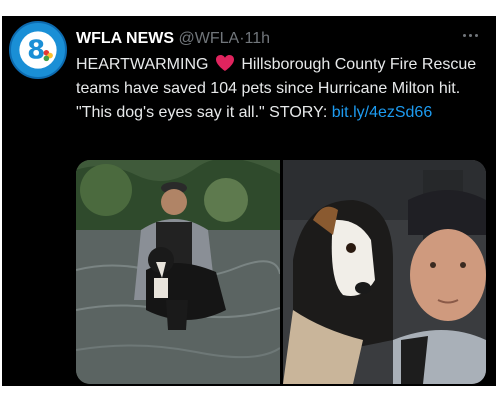 The height and width of the screenshot is (393, 500). I want to click on tweet-text-prefix: HEARTWARMING, so click(142, 64).